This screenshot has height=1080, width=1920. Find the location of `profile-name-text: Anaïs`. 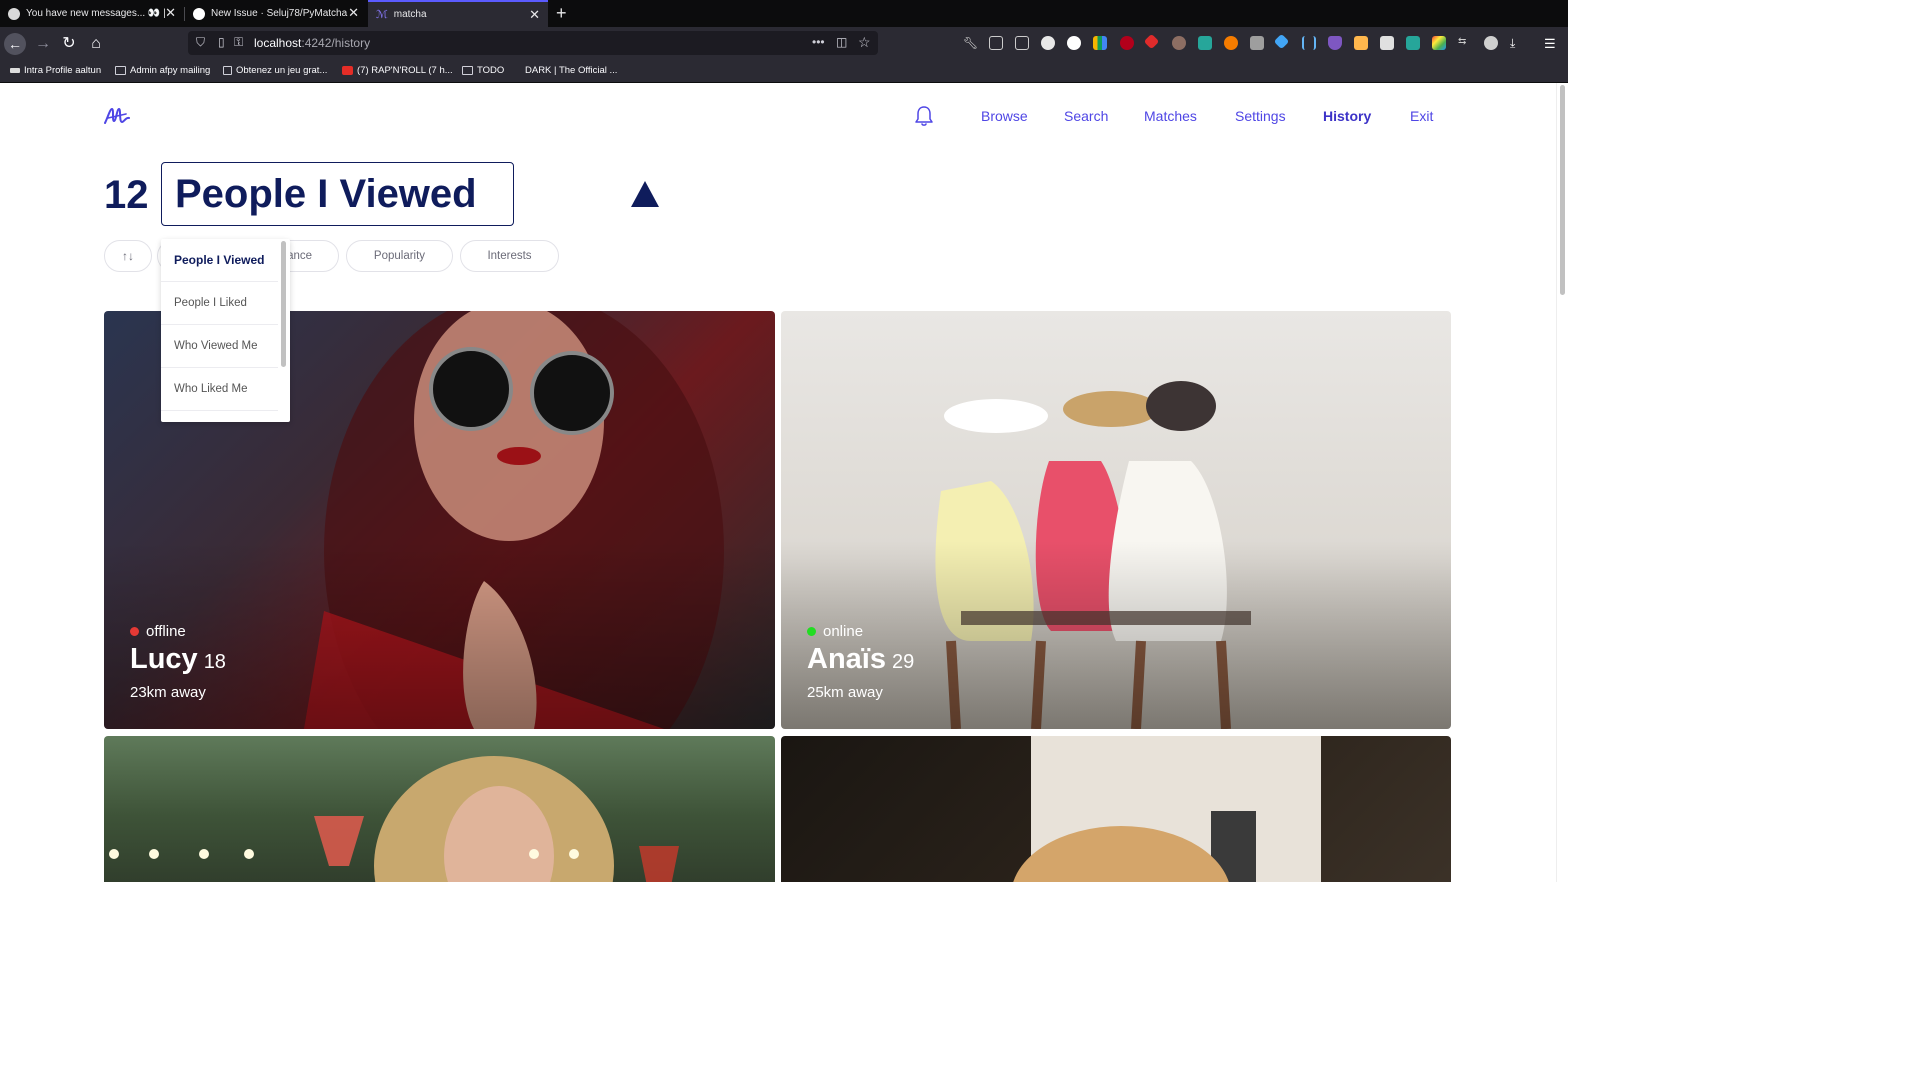

profile-name-text: Anaïs is located at coordinates (846, 659).